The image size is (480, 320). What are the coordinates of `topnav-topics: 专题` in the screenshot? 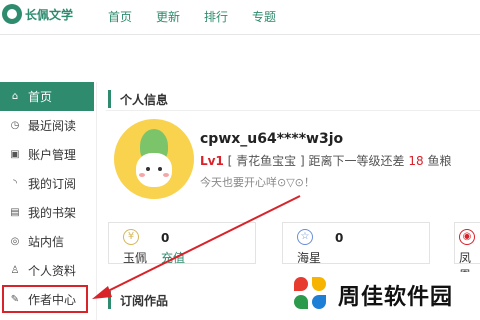 It's located at (264, 16).